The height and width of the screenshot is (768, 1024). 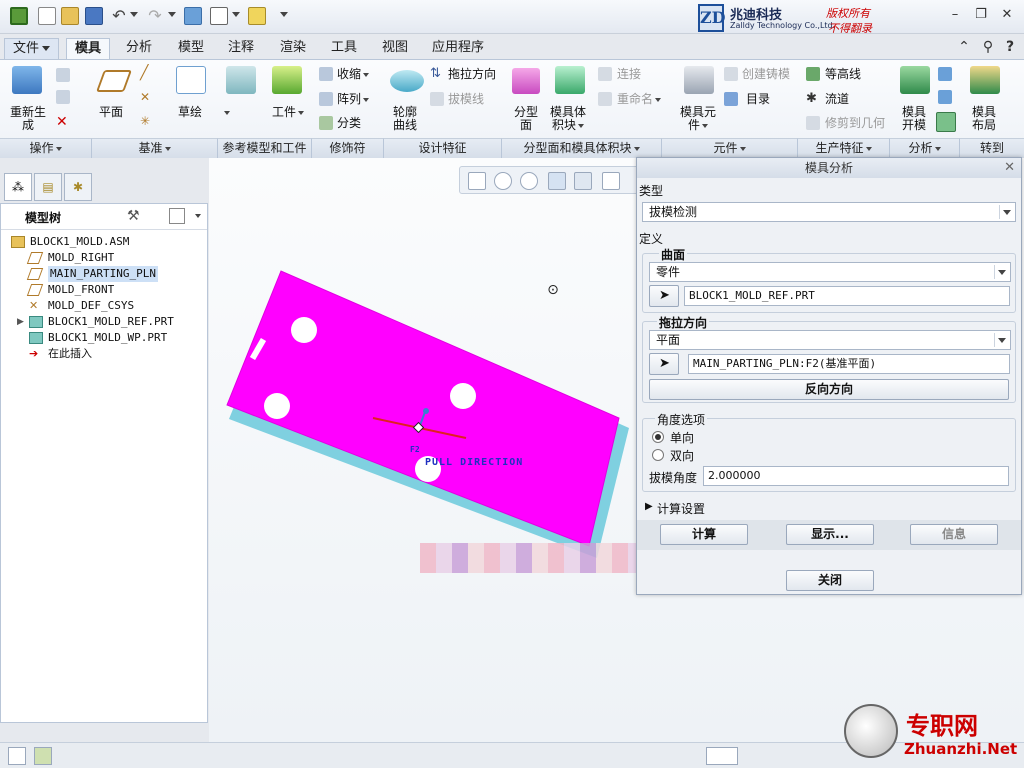 I want to click on copy-icon, so click(x=63, y=75).